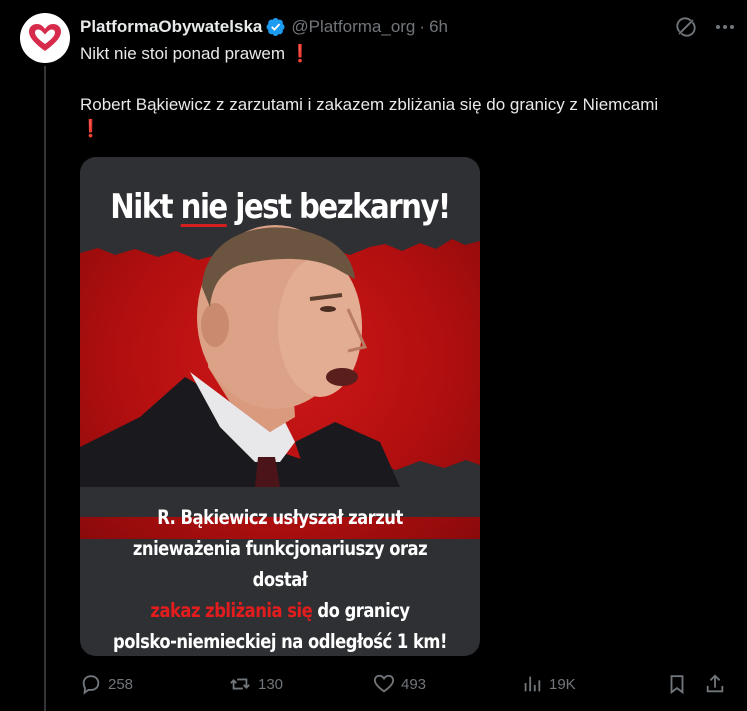 The image size is (747, 711). I want to click on reply-count: 258, so click(121, 684).